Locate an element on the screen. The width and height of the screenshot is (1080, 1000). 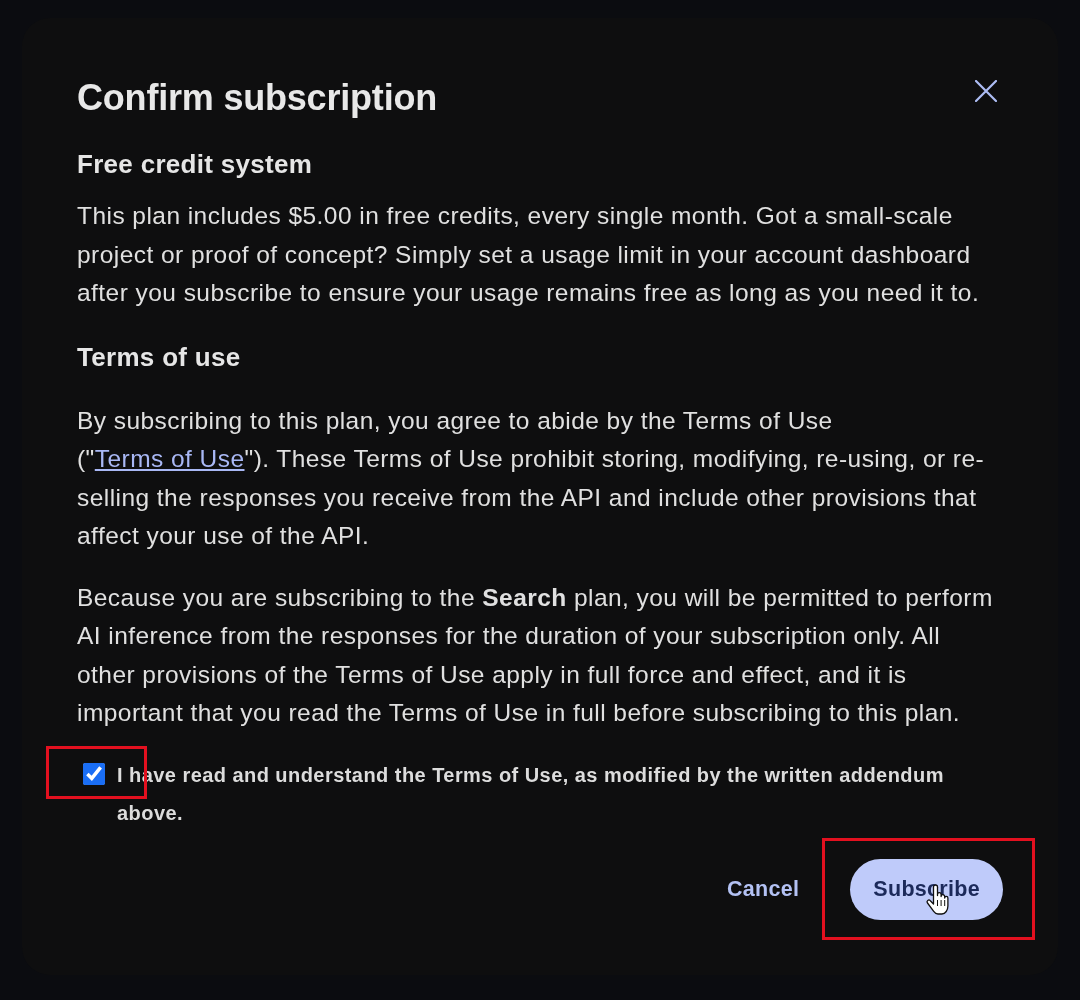
paragraph-text: Because you are subscribing to the Search plan, you will be permitted to perform AI inference from the responses for the duration of your subscription only. All other provisions of the Terms of Use apply in full force and effect, and it is important that you read the Terms of Use in full before subscribing to this plan. is located at coordinates (535, 655).